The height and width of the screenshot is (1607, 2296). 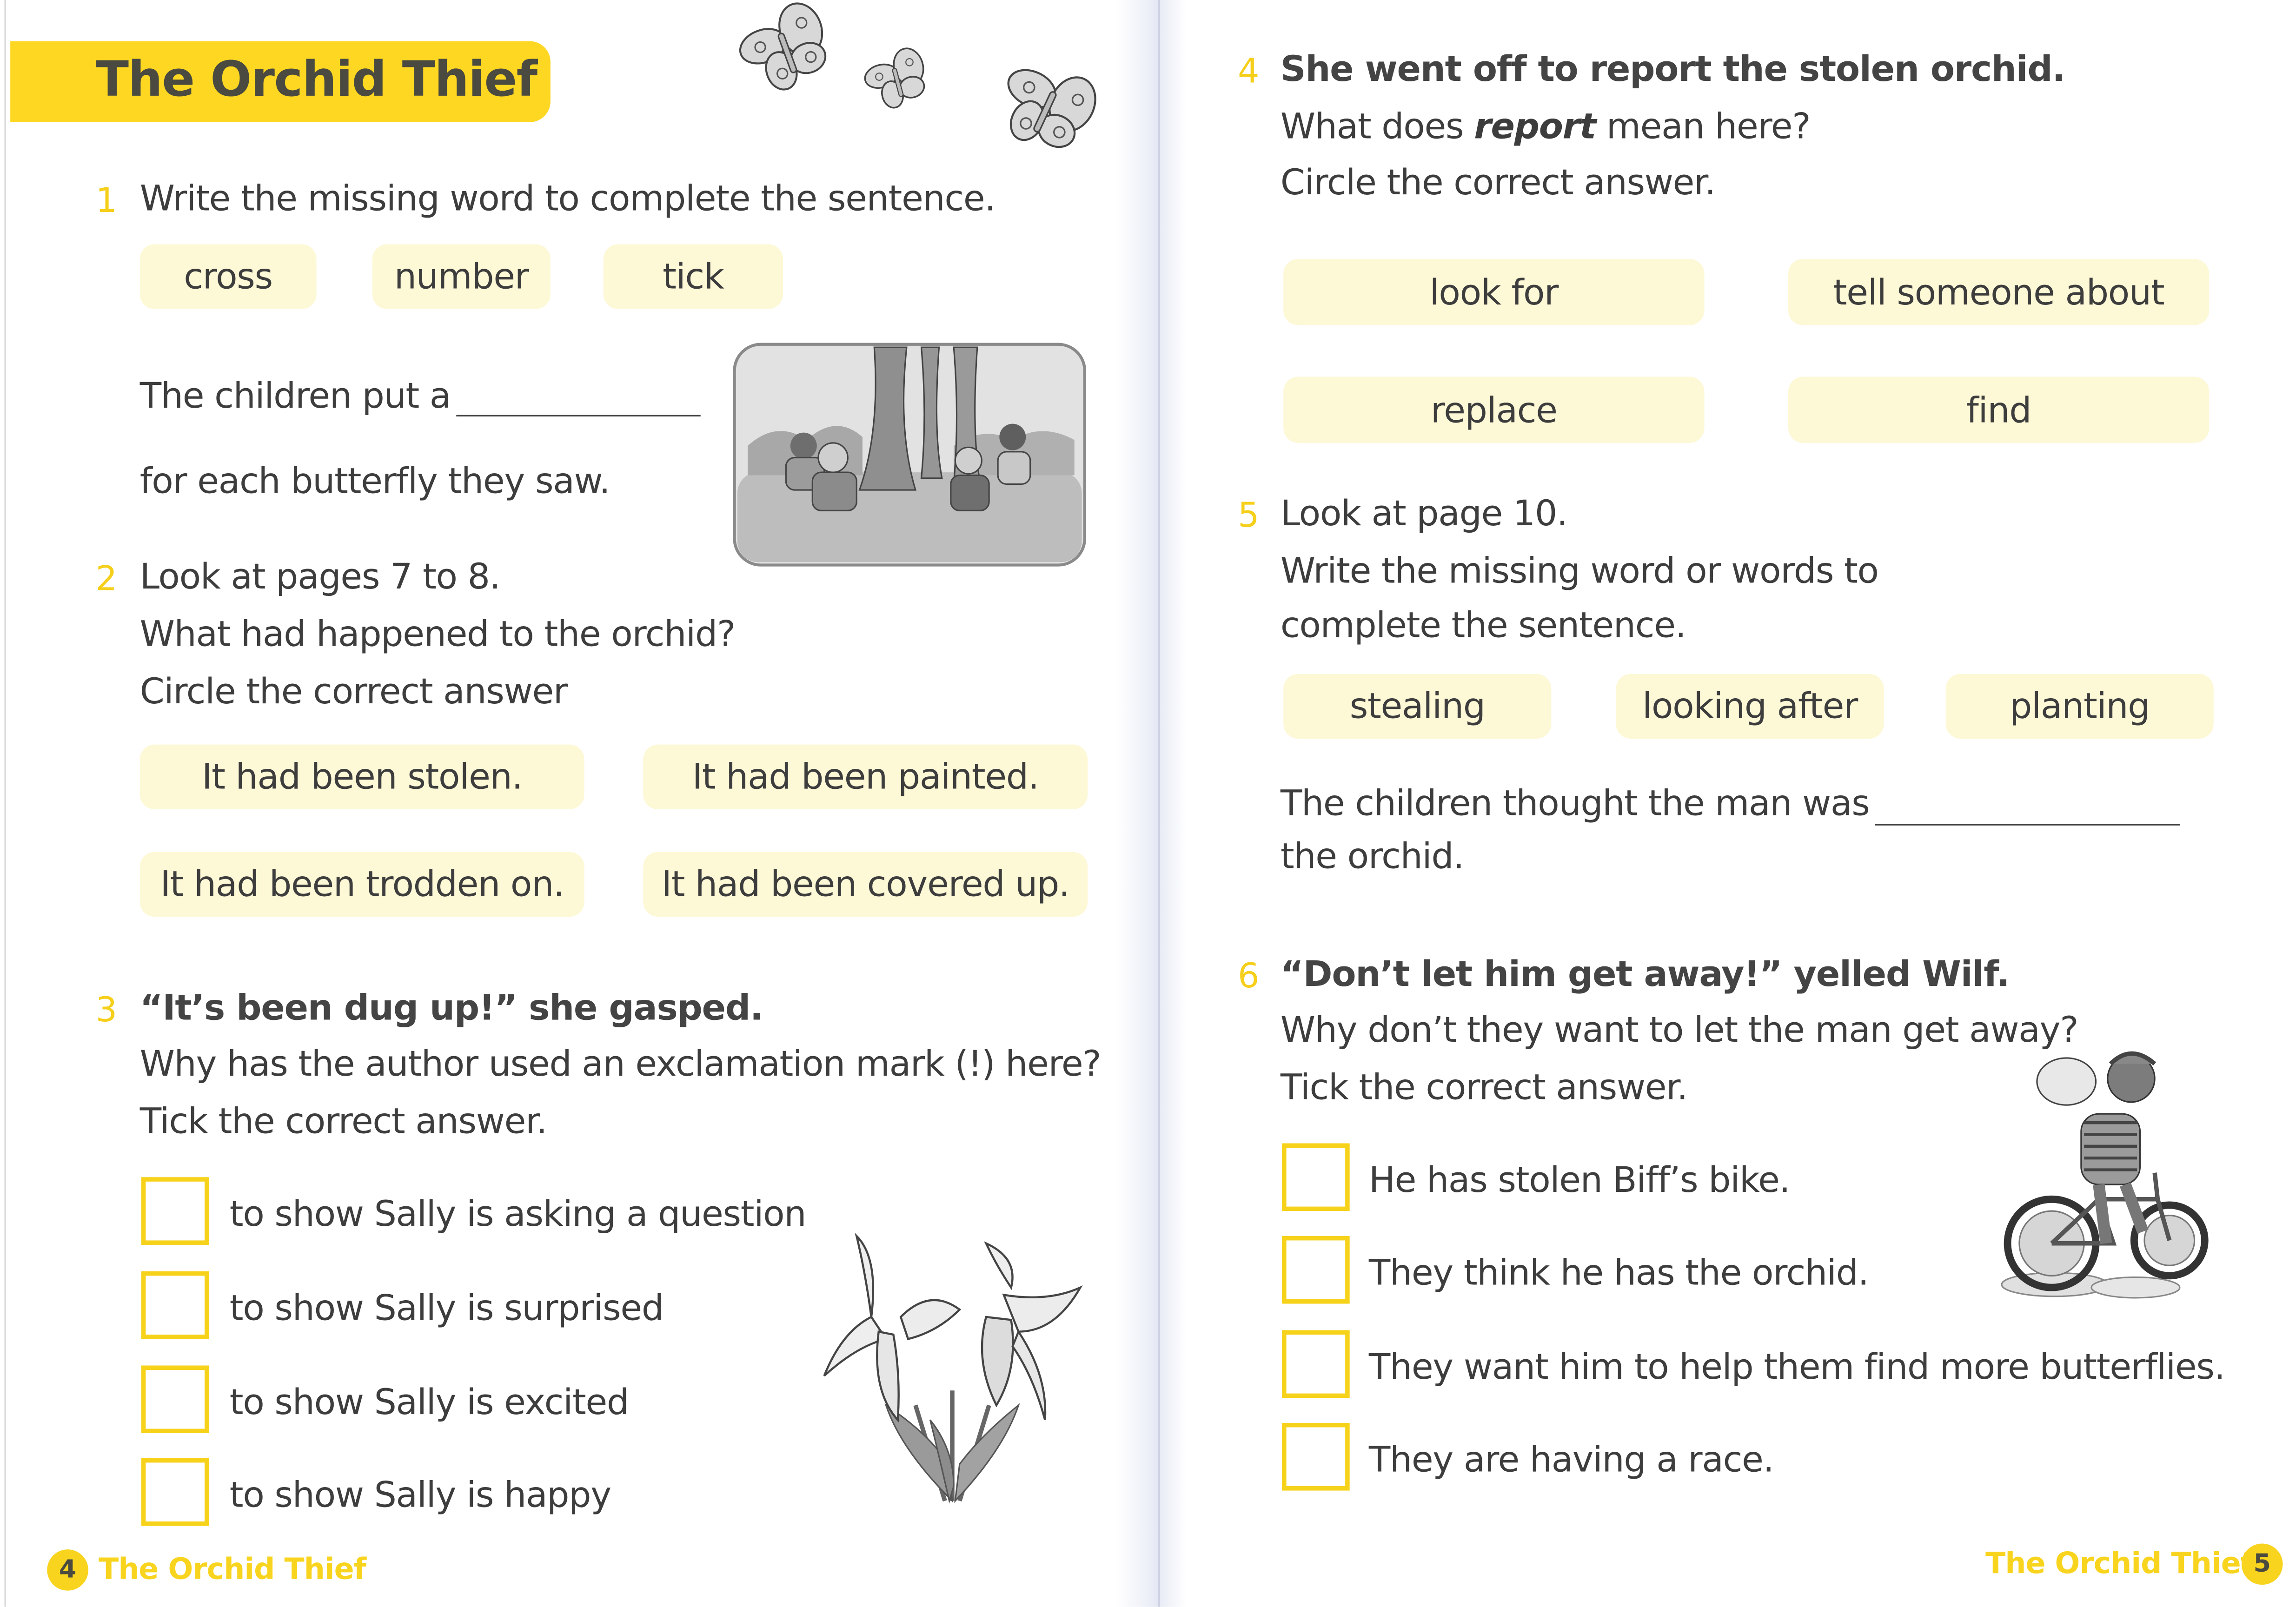 I want to click on q4-line2: What does report mean here?, so click(x=1545, y=127).